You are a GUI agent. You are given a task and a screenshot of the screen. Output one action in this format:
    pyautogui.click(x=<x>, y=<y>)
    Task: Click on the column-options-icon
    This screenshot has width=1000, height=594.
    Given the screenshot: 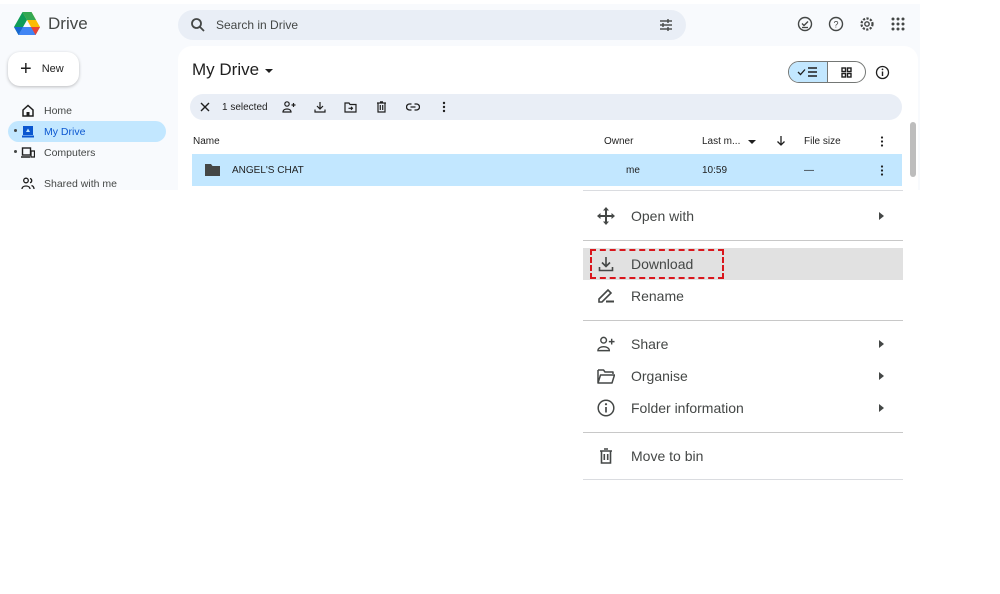 What is the action you would take?
    pyautogui.click(x=882, y=141)
    